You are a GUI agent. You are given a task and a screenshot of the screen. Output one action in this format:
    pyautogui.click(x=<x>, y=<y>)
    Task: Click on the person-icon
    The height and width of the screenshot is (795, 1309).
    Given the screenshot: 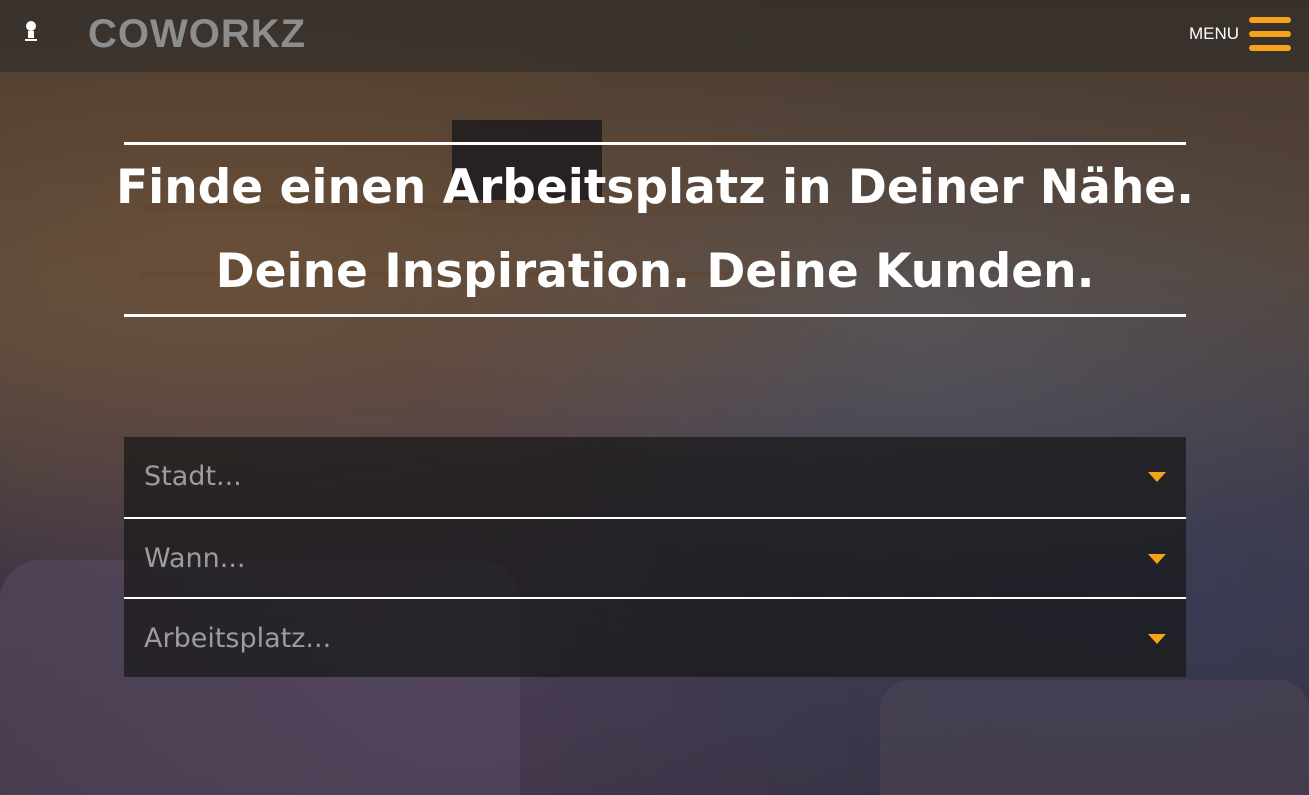 What is the action you would take?
    pyautogui.click(x=31, y=32)
    